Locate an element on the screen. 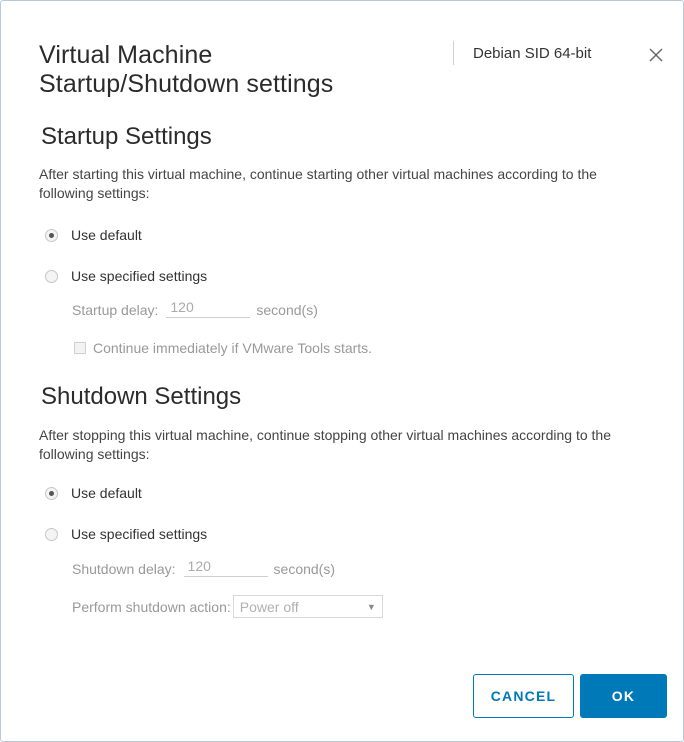  shutdown-heading: Shutdown Settings is located at coordinates (141, 396).